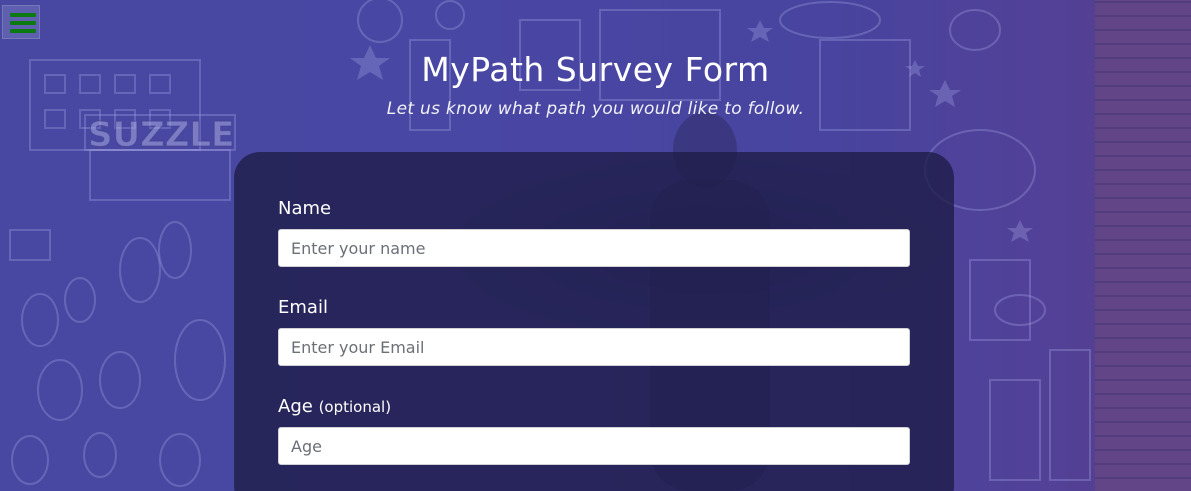 Image resolution: width=1191 pixels, height=491 pixels. I want to click on page-title: MyPath Survey Form, so click(595, 69).